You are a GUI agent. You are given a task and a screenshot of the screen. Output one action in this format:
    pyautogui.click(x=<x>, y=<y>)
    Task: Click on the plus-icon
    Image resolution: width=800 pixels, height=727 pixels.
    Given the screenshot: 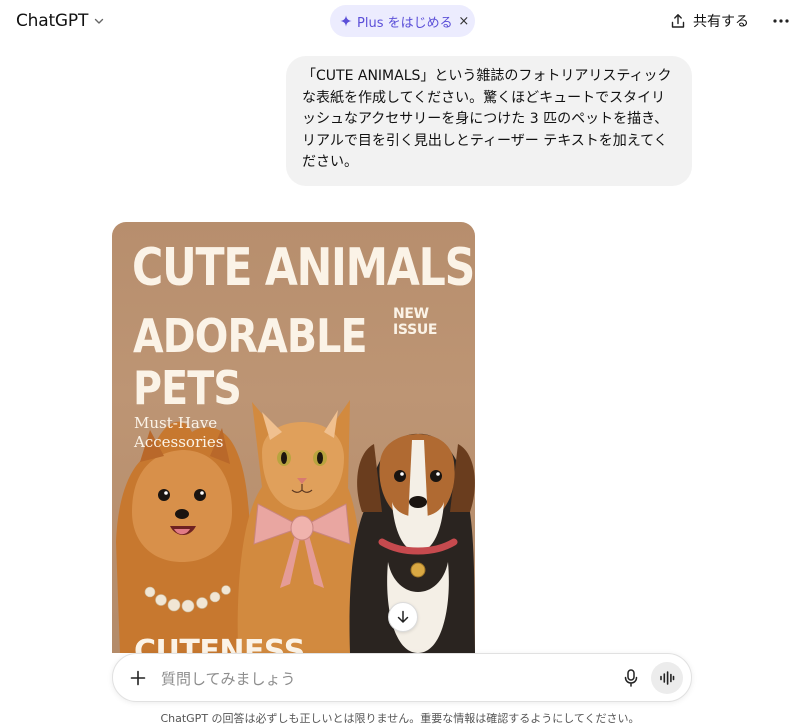 What is the action you would take?
    pyautogui.click(x=138, y=678)
    